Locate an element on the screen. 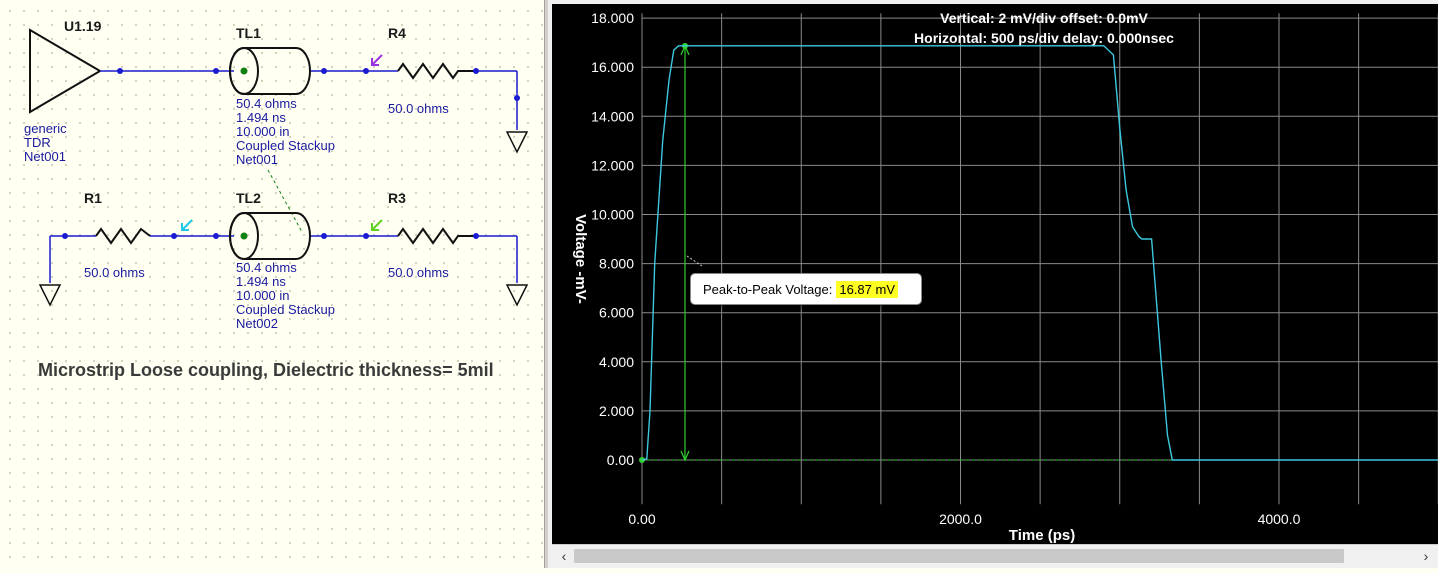 This screenshot has width=1438, height=573. y-tick-label: 18.000 is located at coordinates (612, 18).